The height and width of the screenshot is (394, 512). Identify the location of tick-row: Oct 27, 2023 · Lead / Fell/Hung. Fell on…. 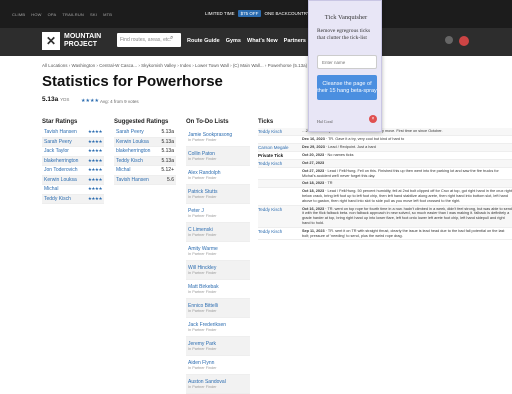
(385, 174).